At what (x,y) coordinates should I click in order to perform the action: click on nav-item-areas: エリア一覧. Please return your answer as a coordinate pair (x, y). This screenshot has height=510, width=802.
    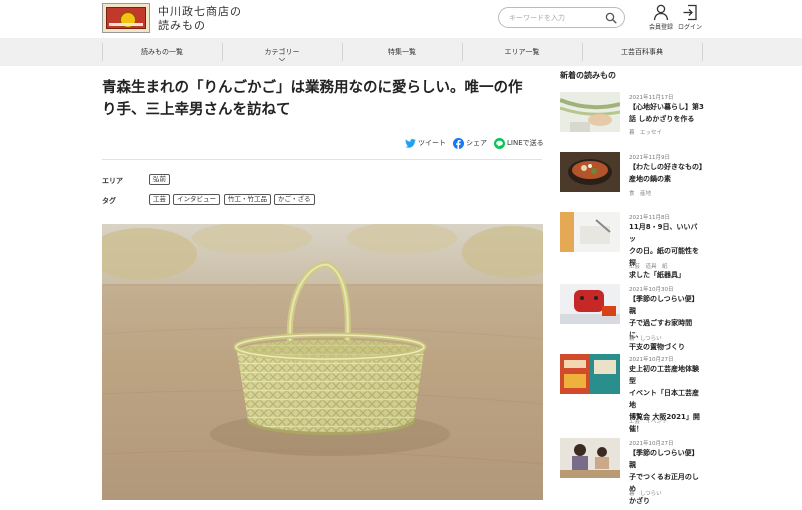
    Looking at the image, I should click on (522, 52).